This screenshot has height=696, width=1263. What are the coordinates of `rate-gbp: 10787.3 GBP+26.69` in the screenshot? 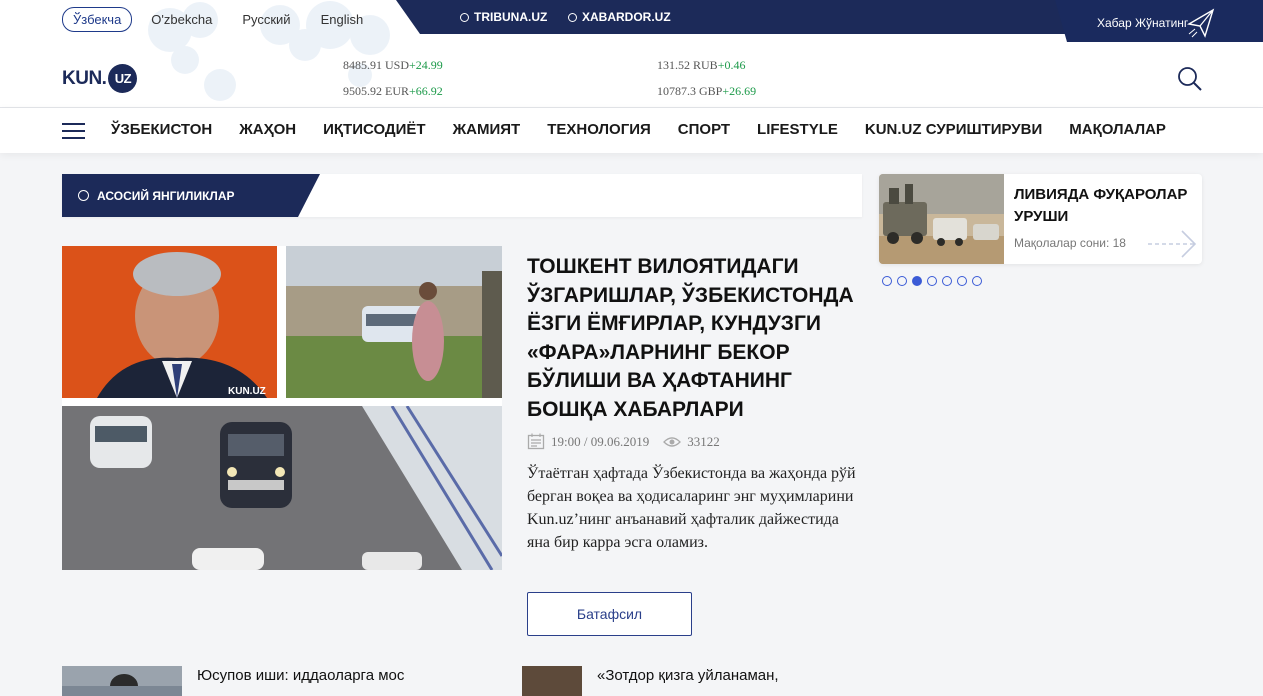 It's located at (706, 91).